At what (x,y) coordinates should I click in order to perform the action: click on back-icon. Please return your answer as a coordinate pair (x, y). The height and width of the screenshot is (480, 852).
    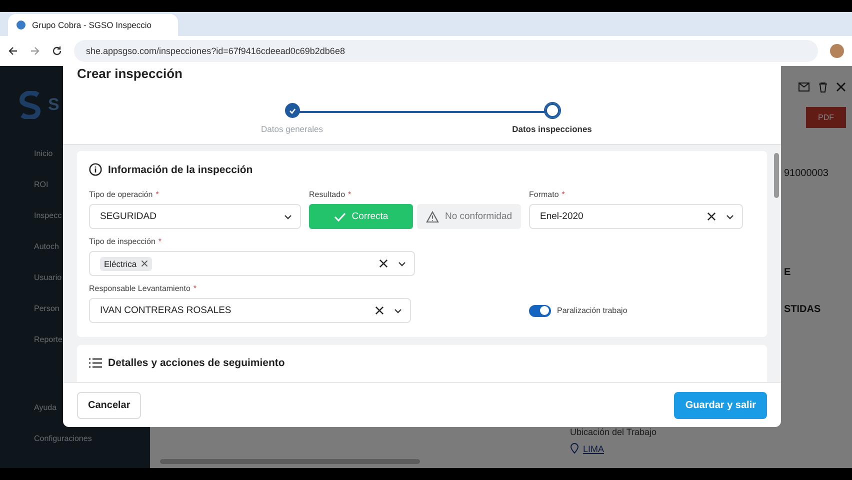
    Looking at the image, I should click on (13, 51).